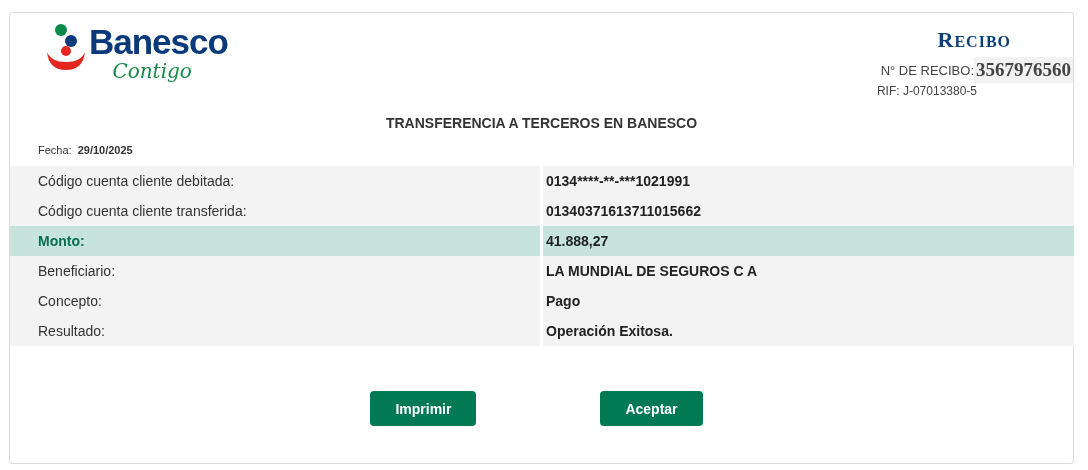 Image resolution: width=1088 pixels, height=470 pixels. I want to click on value-cell: Pago, so click(808, 301).